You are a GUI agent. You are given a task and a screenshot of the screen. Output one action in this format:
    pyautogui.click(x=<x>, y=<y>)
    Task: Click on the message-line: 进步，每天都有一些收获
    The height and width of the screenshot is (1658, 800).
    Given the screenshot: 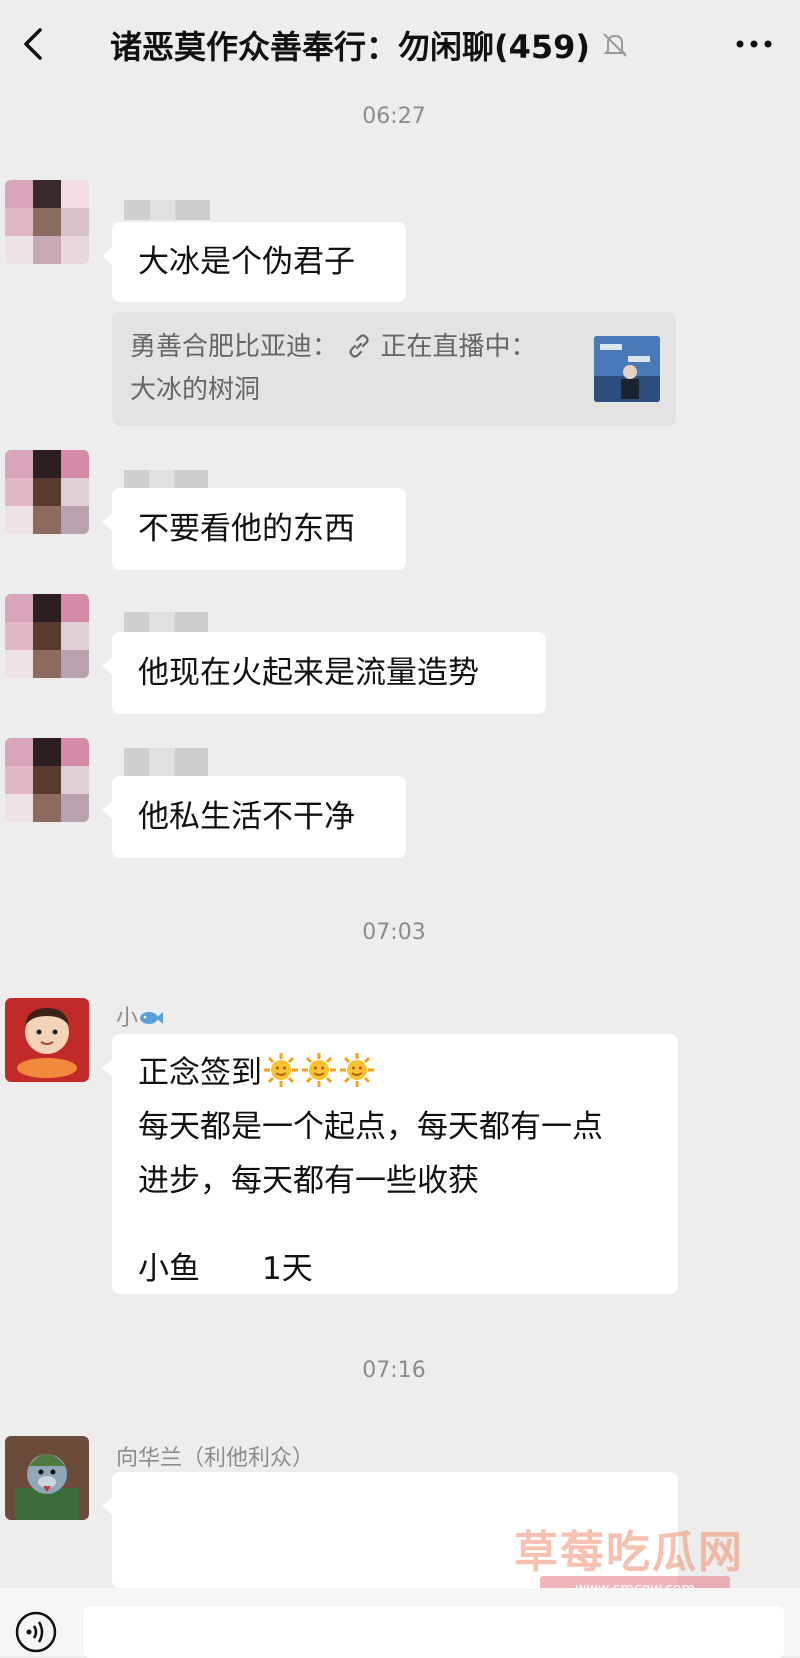 What is the action you would take?
    pyautogui.click(x=308, y=1181)
    